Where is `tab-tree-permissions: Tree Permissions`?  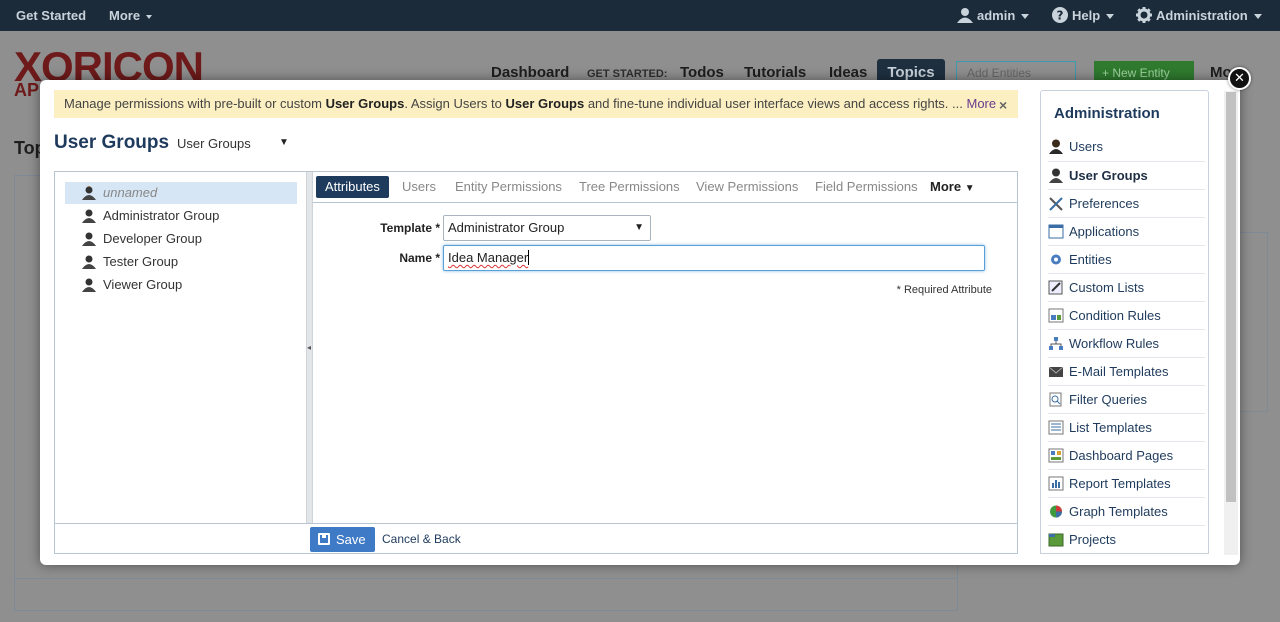
tab-tree-permissions: Tree Permissions is located at coordinates (629, 187).